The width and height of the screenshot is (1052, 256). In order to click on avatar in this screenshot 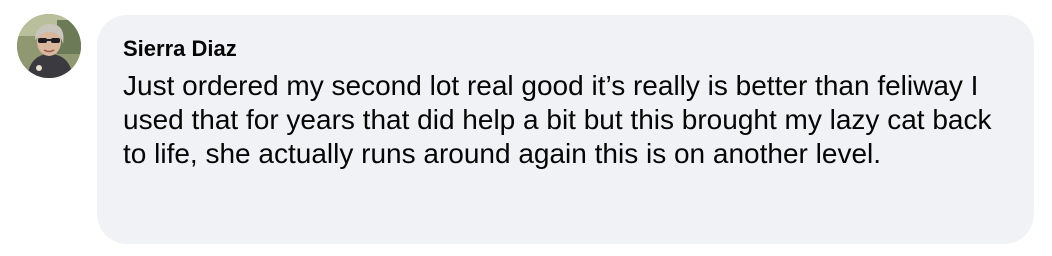, I will do `click(49, 46)`.